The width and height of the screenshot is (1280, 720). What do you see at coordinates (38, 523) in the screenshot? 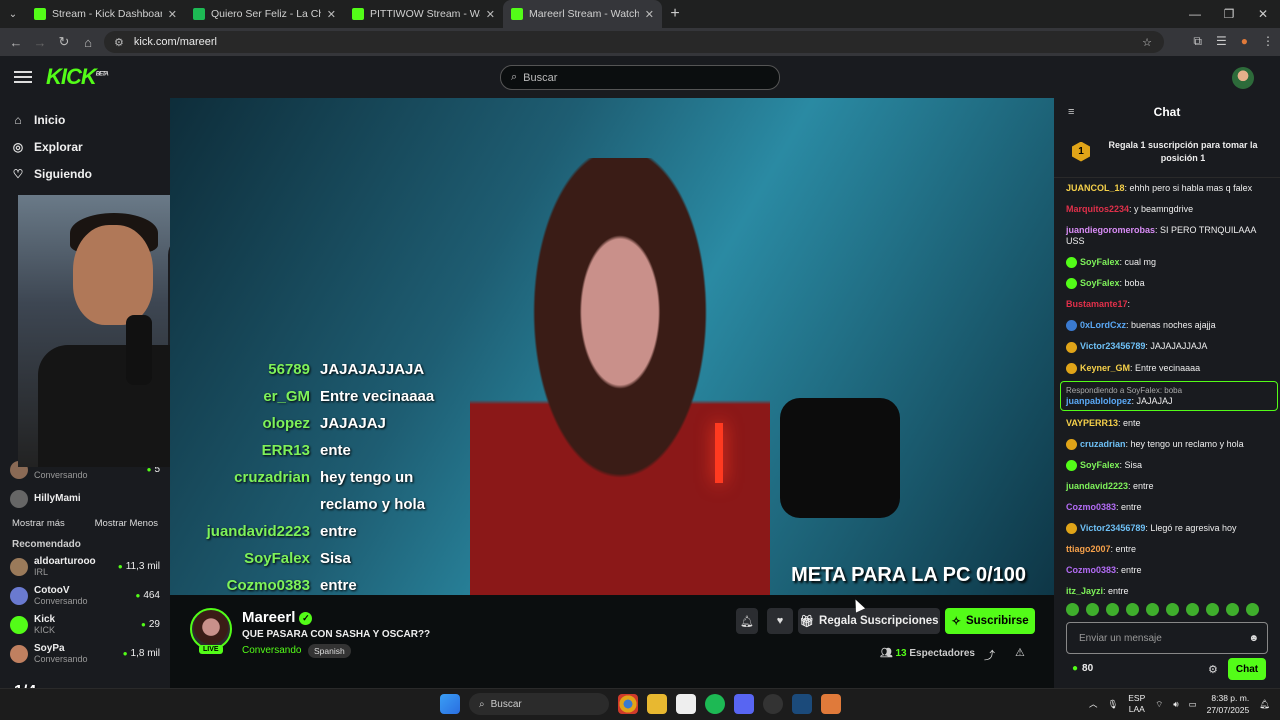
I see `show-more-button: Mostrar más` at bounding box center [38, 523].